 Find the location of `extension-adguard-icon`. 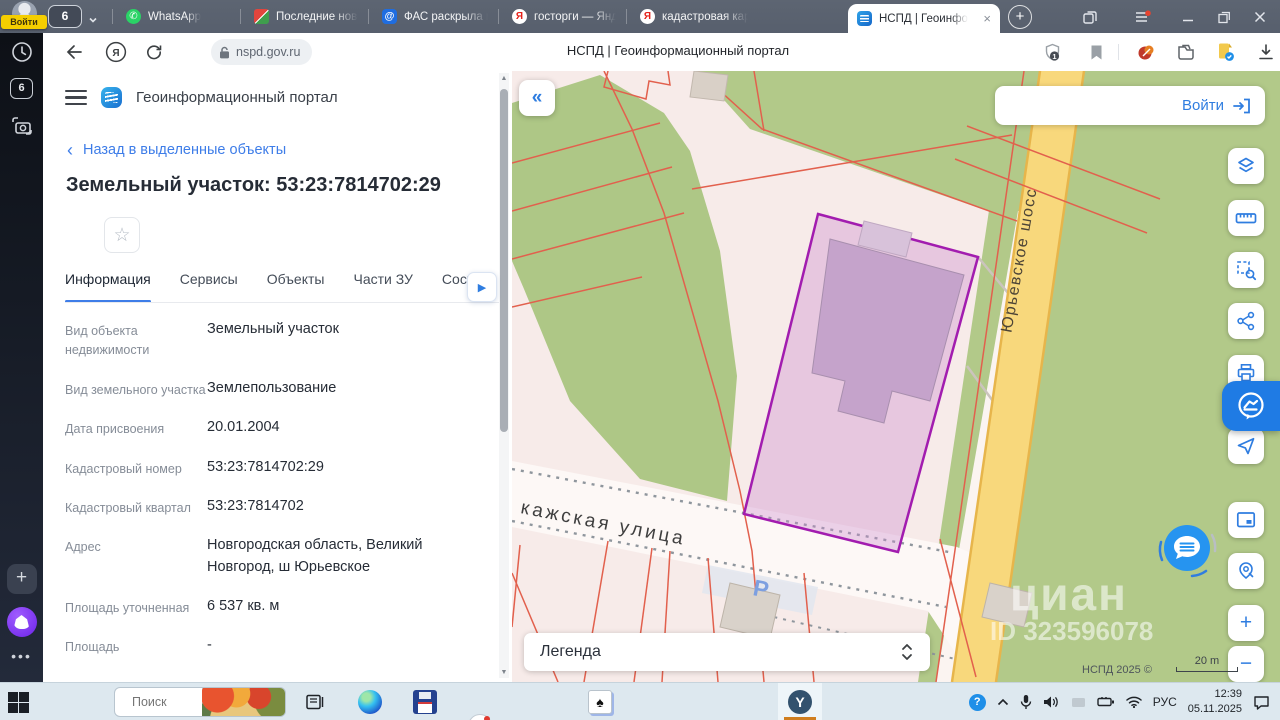

extension-adguard-icon is located at coordinates (1146, 52).